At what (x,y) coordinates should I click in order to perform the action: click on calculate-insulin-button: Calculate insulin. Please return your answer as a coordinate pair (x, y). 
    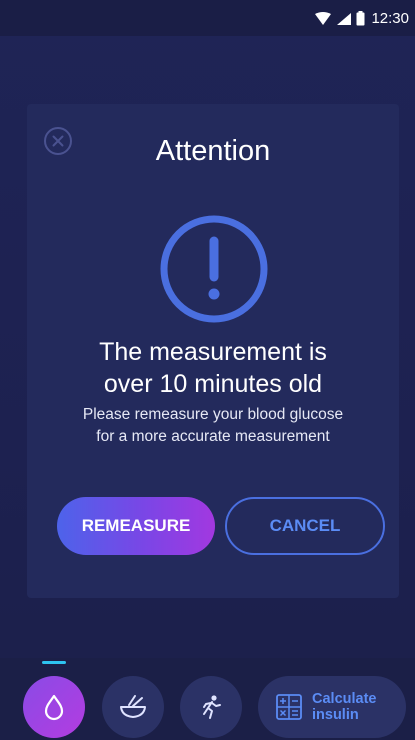
    Looking at the image, I should click on (332, 707).